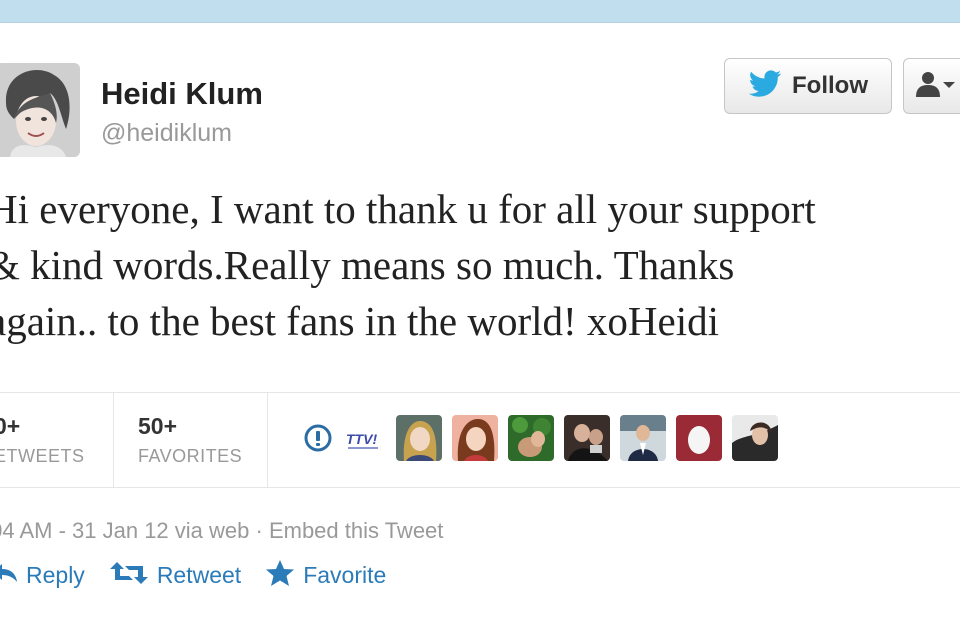  I want to click on user-actions-button, so click(931, 86).